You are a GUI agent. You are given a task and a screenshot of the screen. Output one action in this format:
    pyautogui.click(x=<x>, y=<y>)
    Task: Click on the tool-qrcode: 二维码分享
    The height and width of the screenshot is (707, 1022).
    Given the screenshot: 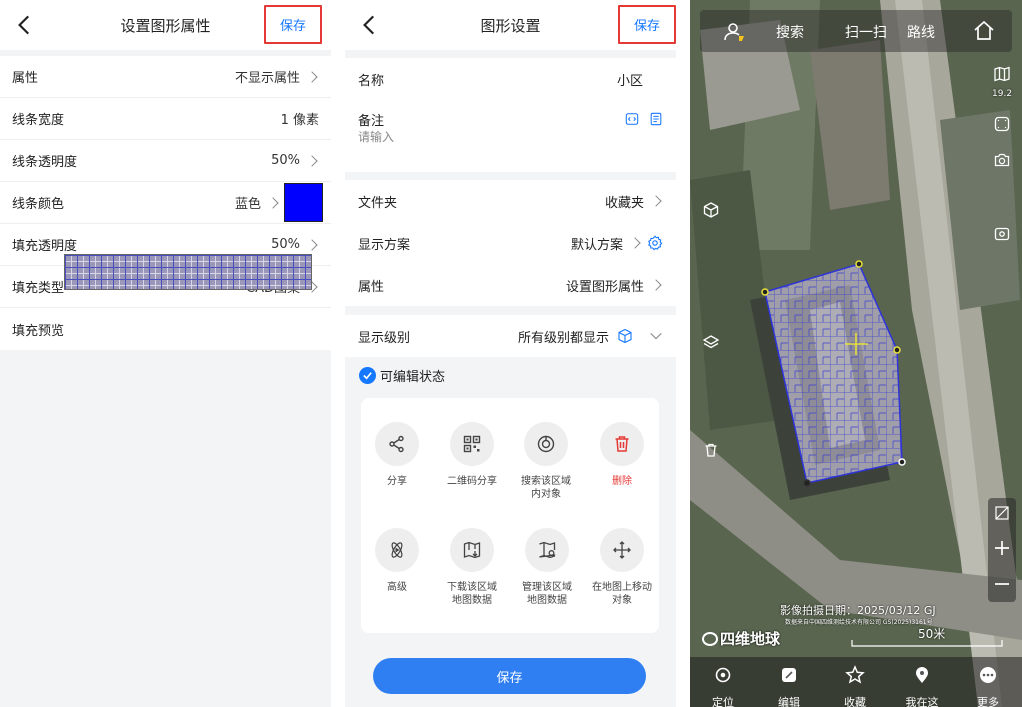 What is the action you would take?
    pyautogui.click(x=472, y=455)
    